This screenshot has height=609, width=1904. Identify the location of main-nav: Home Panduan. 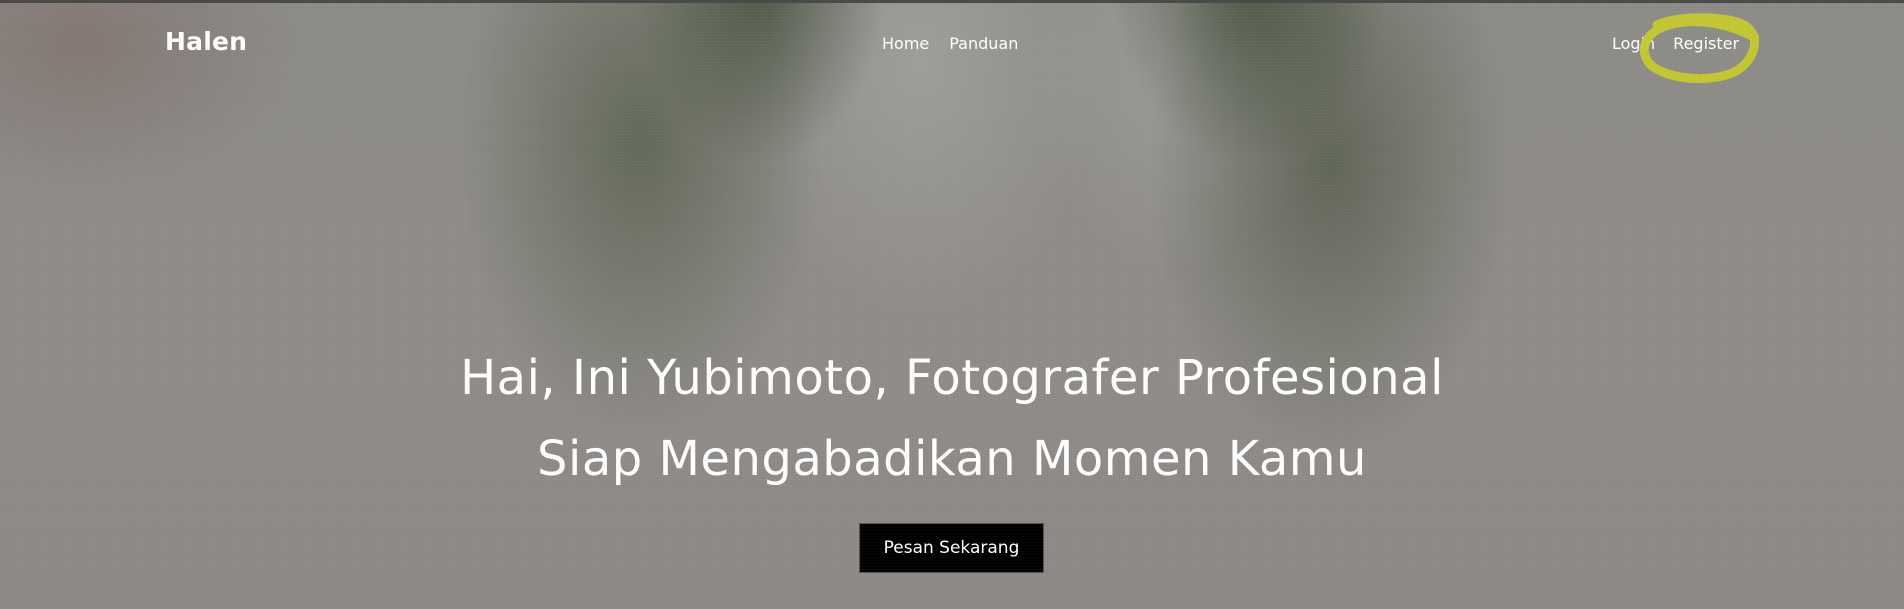
(950, 43).